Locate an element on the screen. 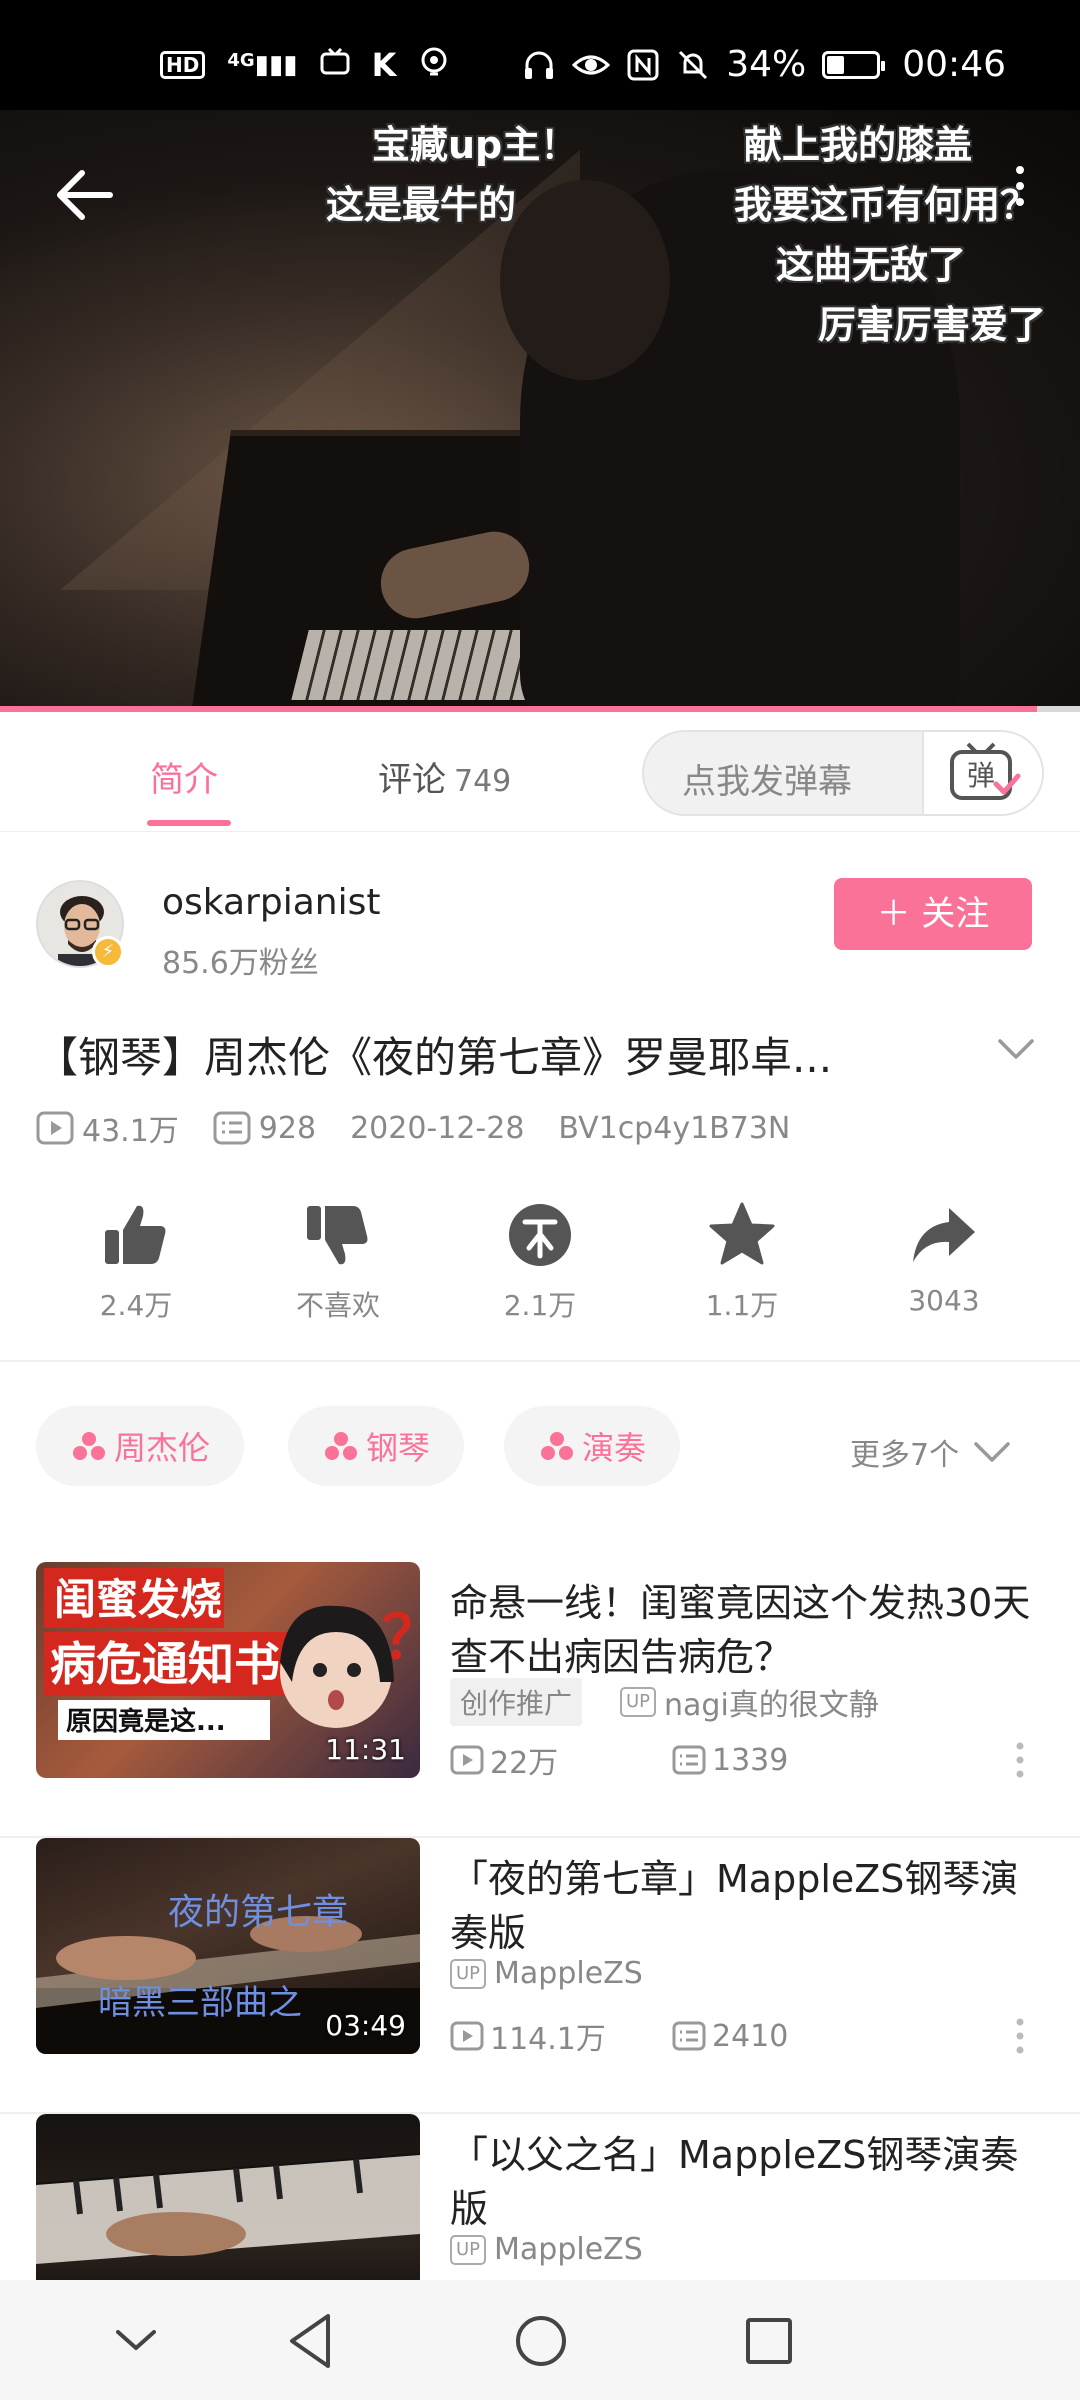  tag-piano: 钢琴 is located at coordinates (376, 1446).